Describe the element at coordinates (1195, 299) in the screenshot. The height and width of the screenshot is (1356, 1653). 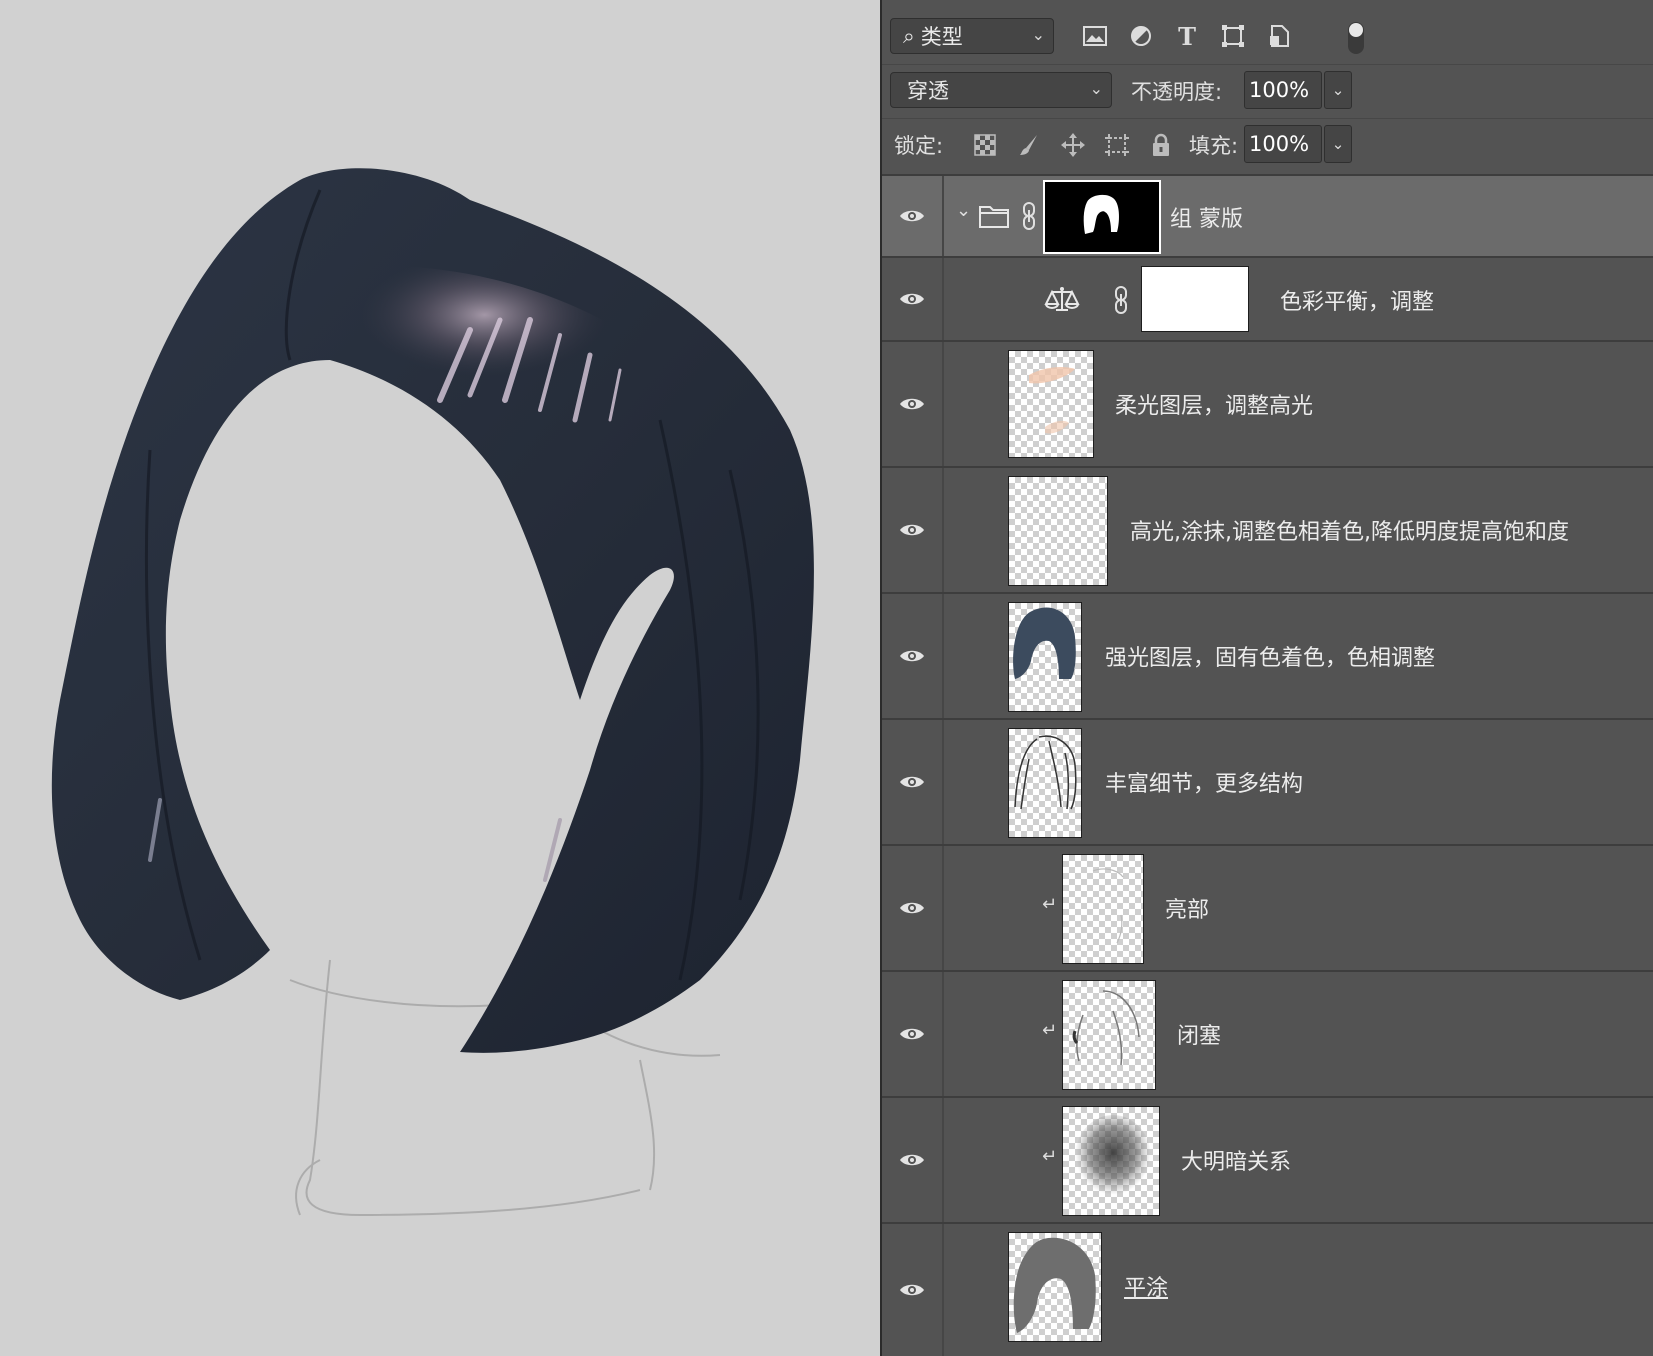
I see `adjustment-mask-thumbnail` at that location.